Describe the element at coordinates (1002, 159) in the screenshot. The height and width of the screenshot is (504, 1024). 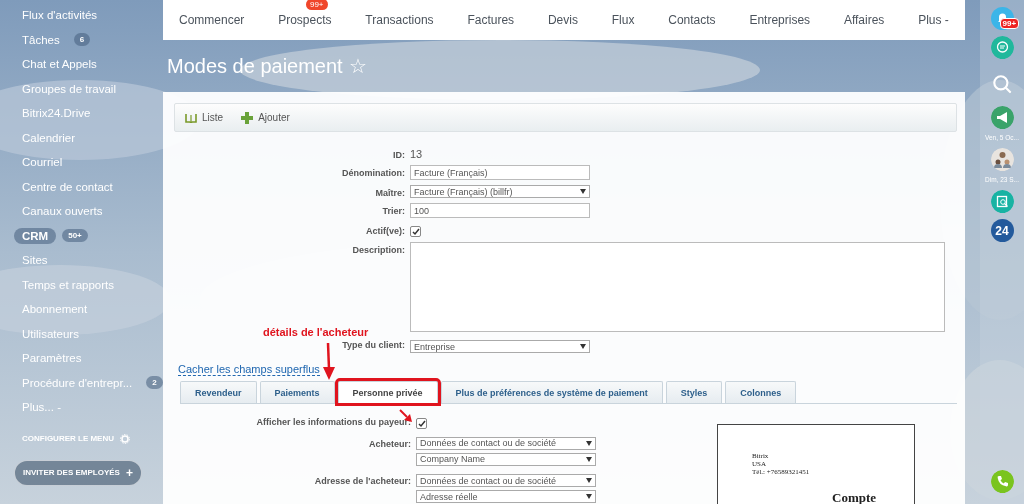
I see `avatar-icon` at that location.